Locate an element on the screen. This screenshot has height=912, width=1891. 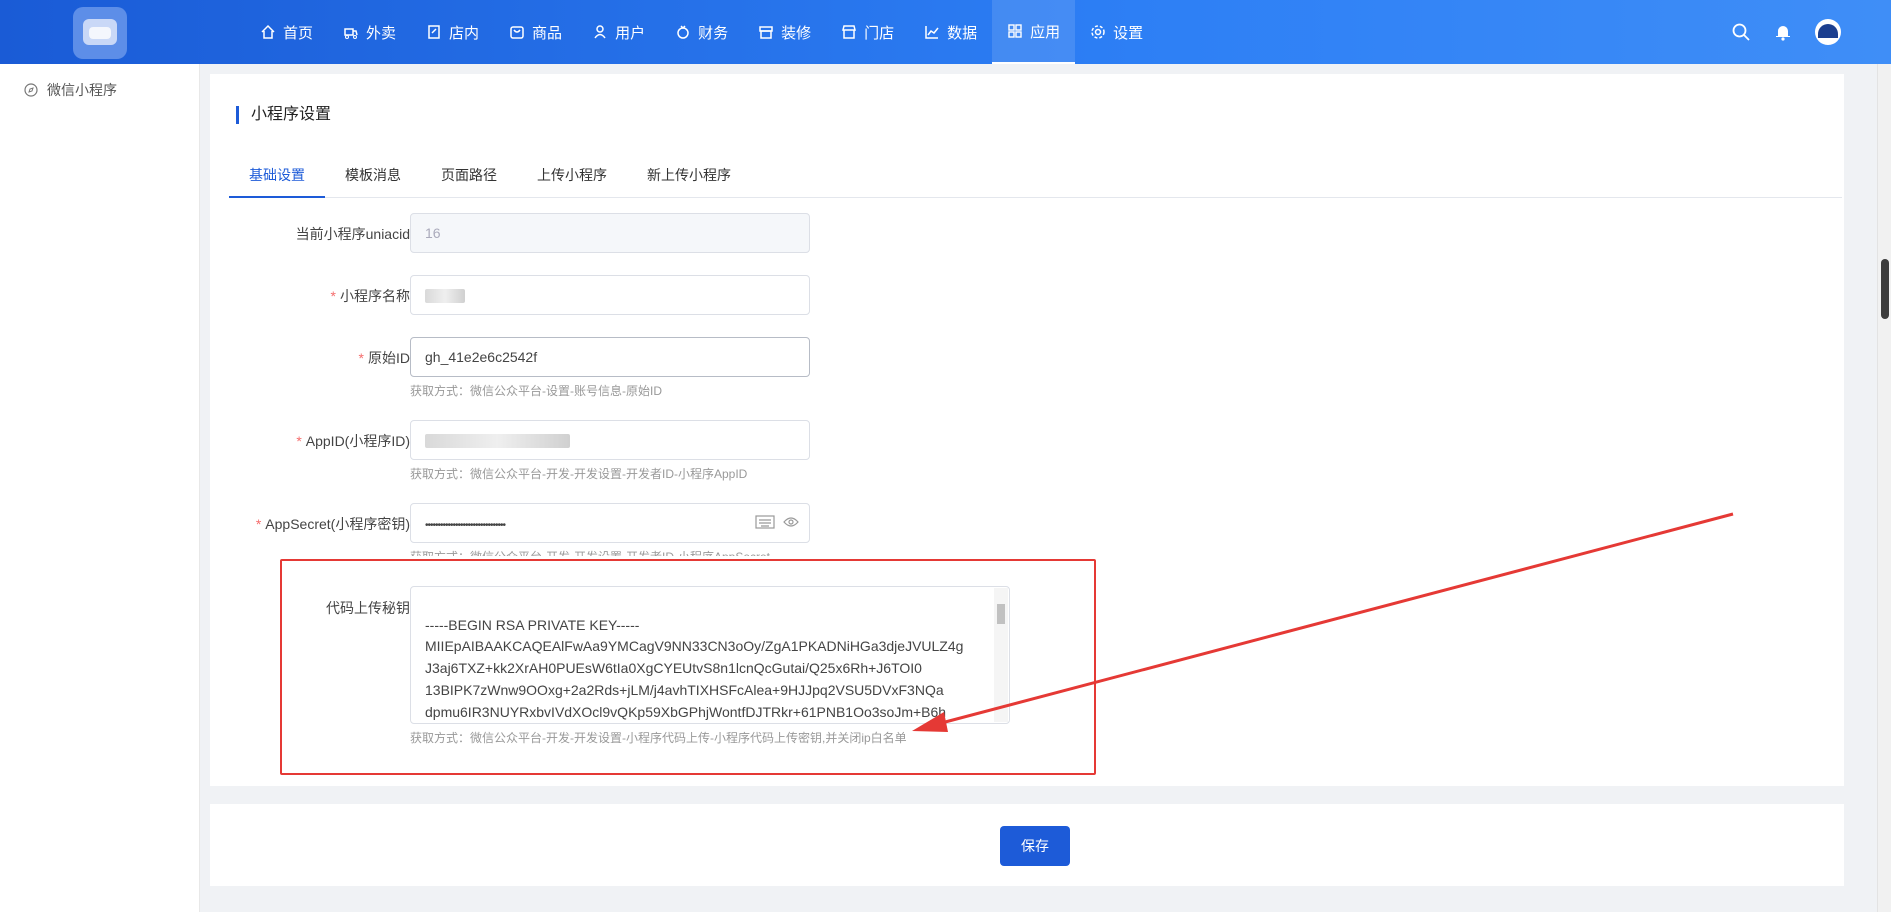
footer-card: 保存 is located at coordinates (1027, 845).